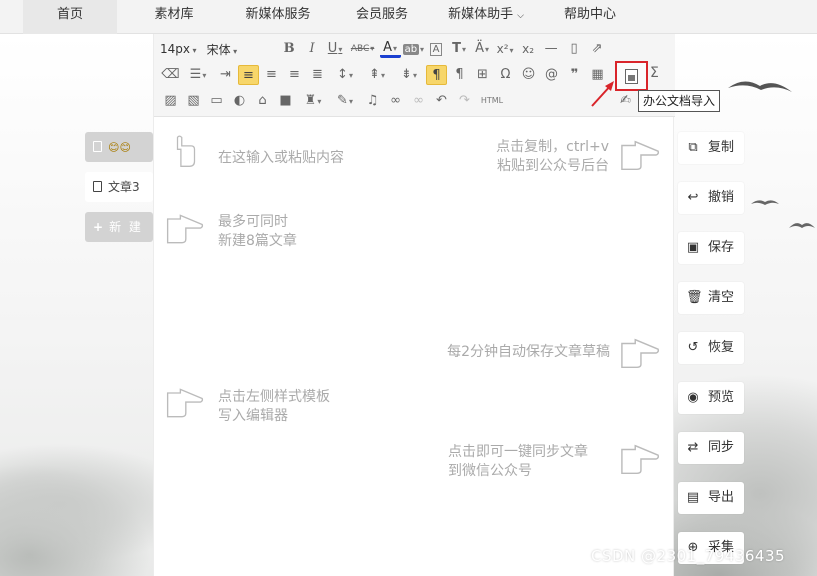  Describe the element at coordinates (70, 17) in the screenshot. I see `nav-home: 首页` at that location.